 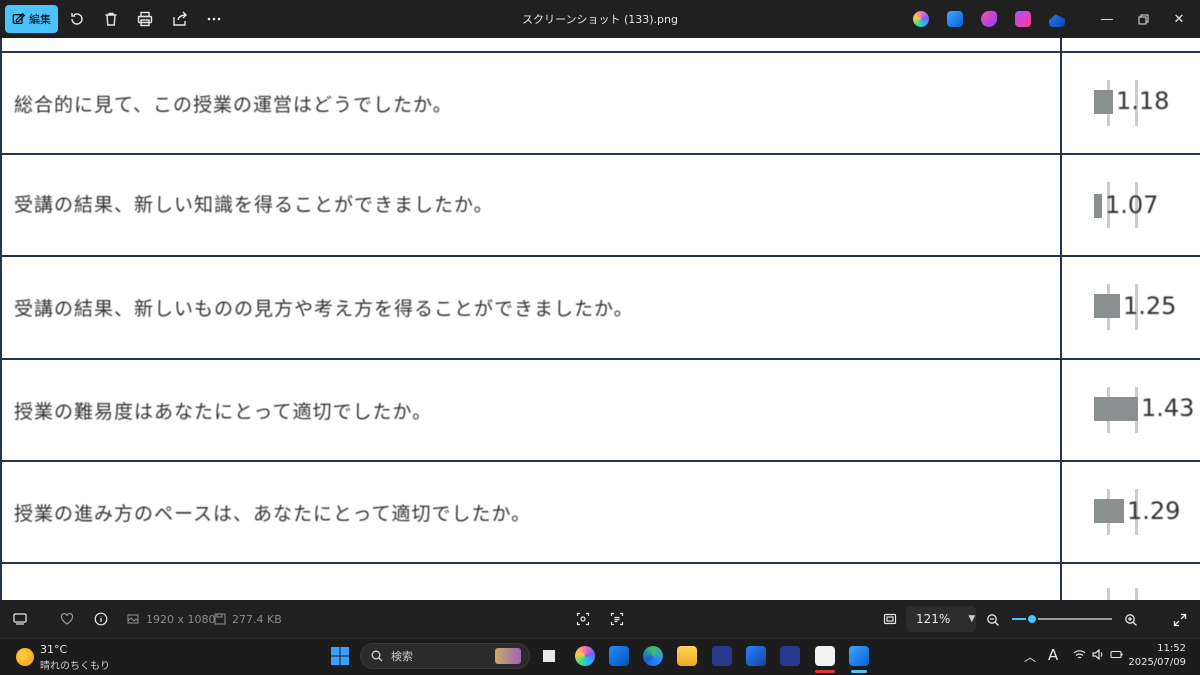 I want to click on print-icon, so click(x=145, y=19).